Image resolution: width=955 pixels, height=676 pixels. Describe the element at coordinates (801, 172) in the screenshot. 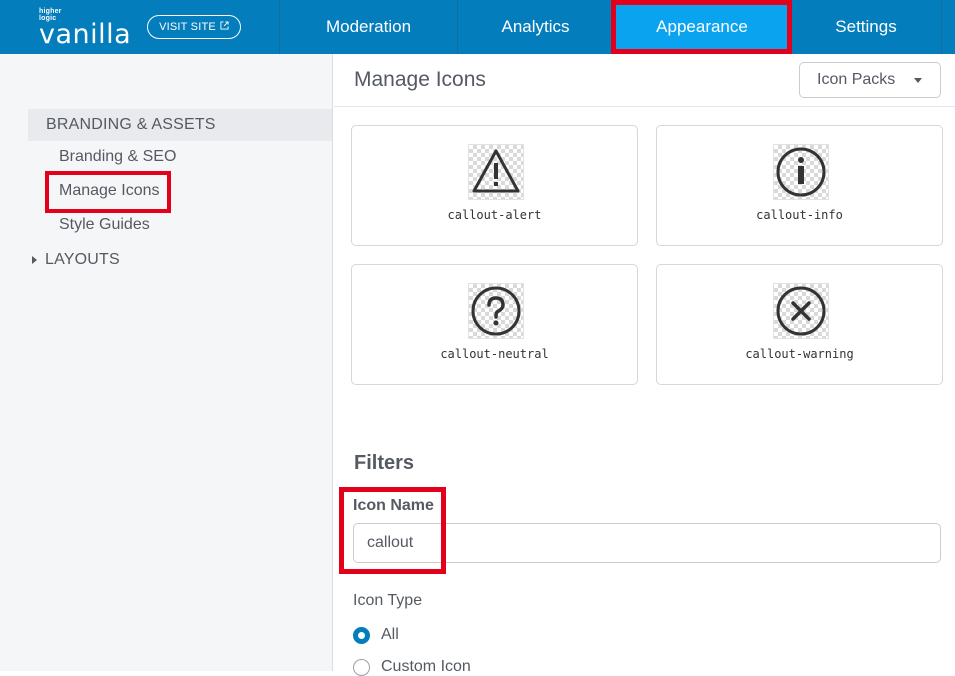

I see `info-circle-icon` at that location.